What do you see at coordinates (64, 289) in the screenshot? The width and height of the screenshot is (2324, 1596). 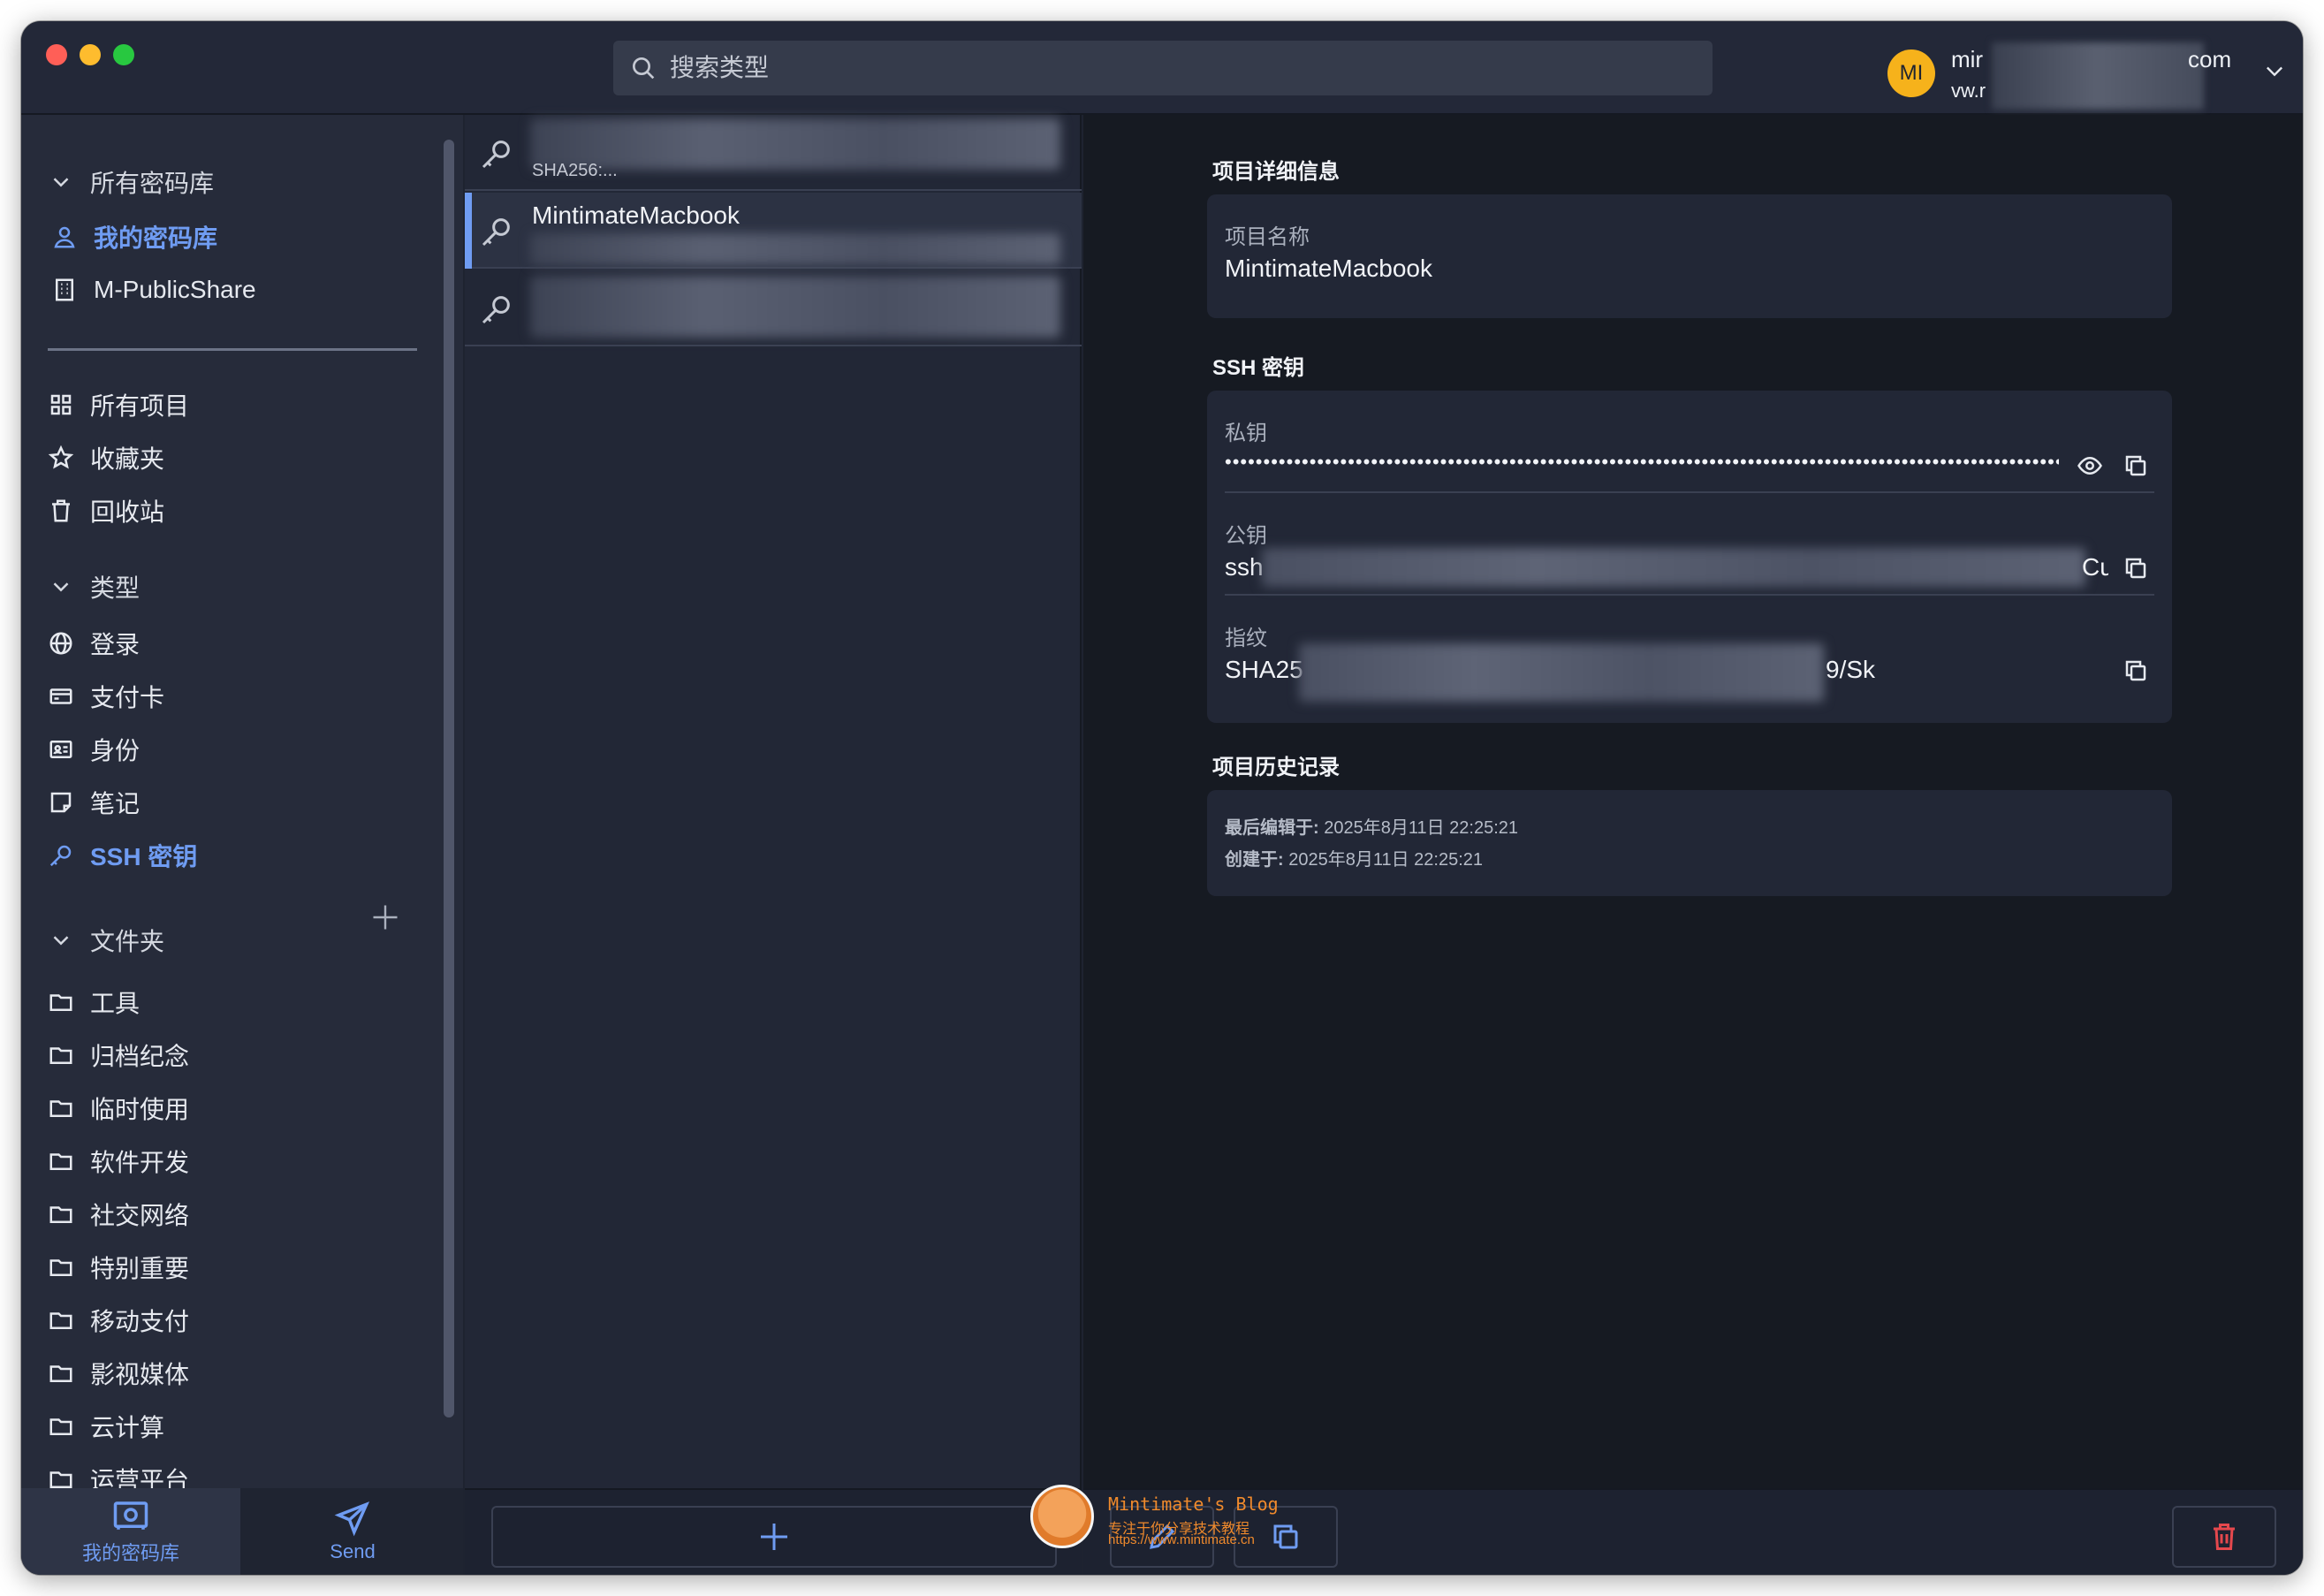 I see `building-icon` at bounding box center [64, 289].